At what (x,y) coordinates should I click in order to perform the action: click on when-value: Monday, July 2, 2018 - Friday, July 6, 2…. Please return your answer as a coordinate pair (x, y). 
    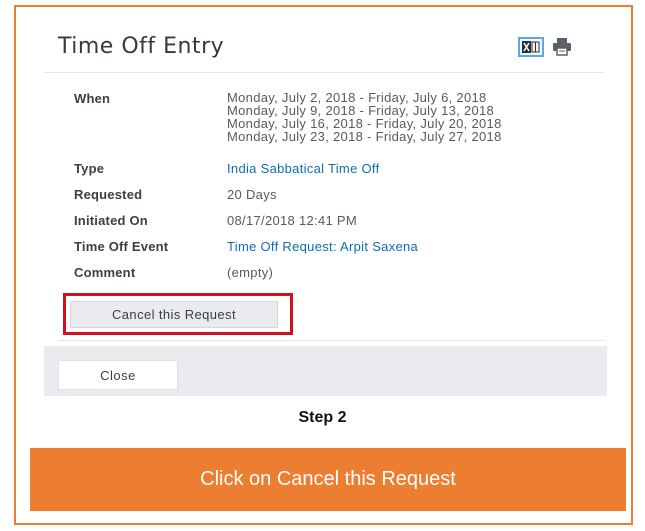
    Looking at the image, I should click on (417, 117).